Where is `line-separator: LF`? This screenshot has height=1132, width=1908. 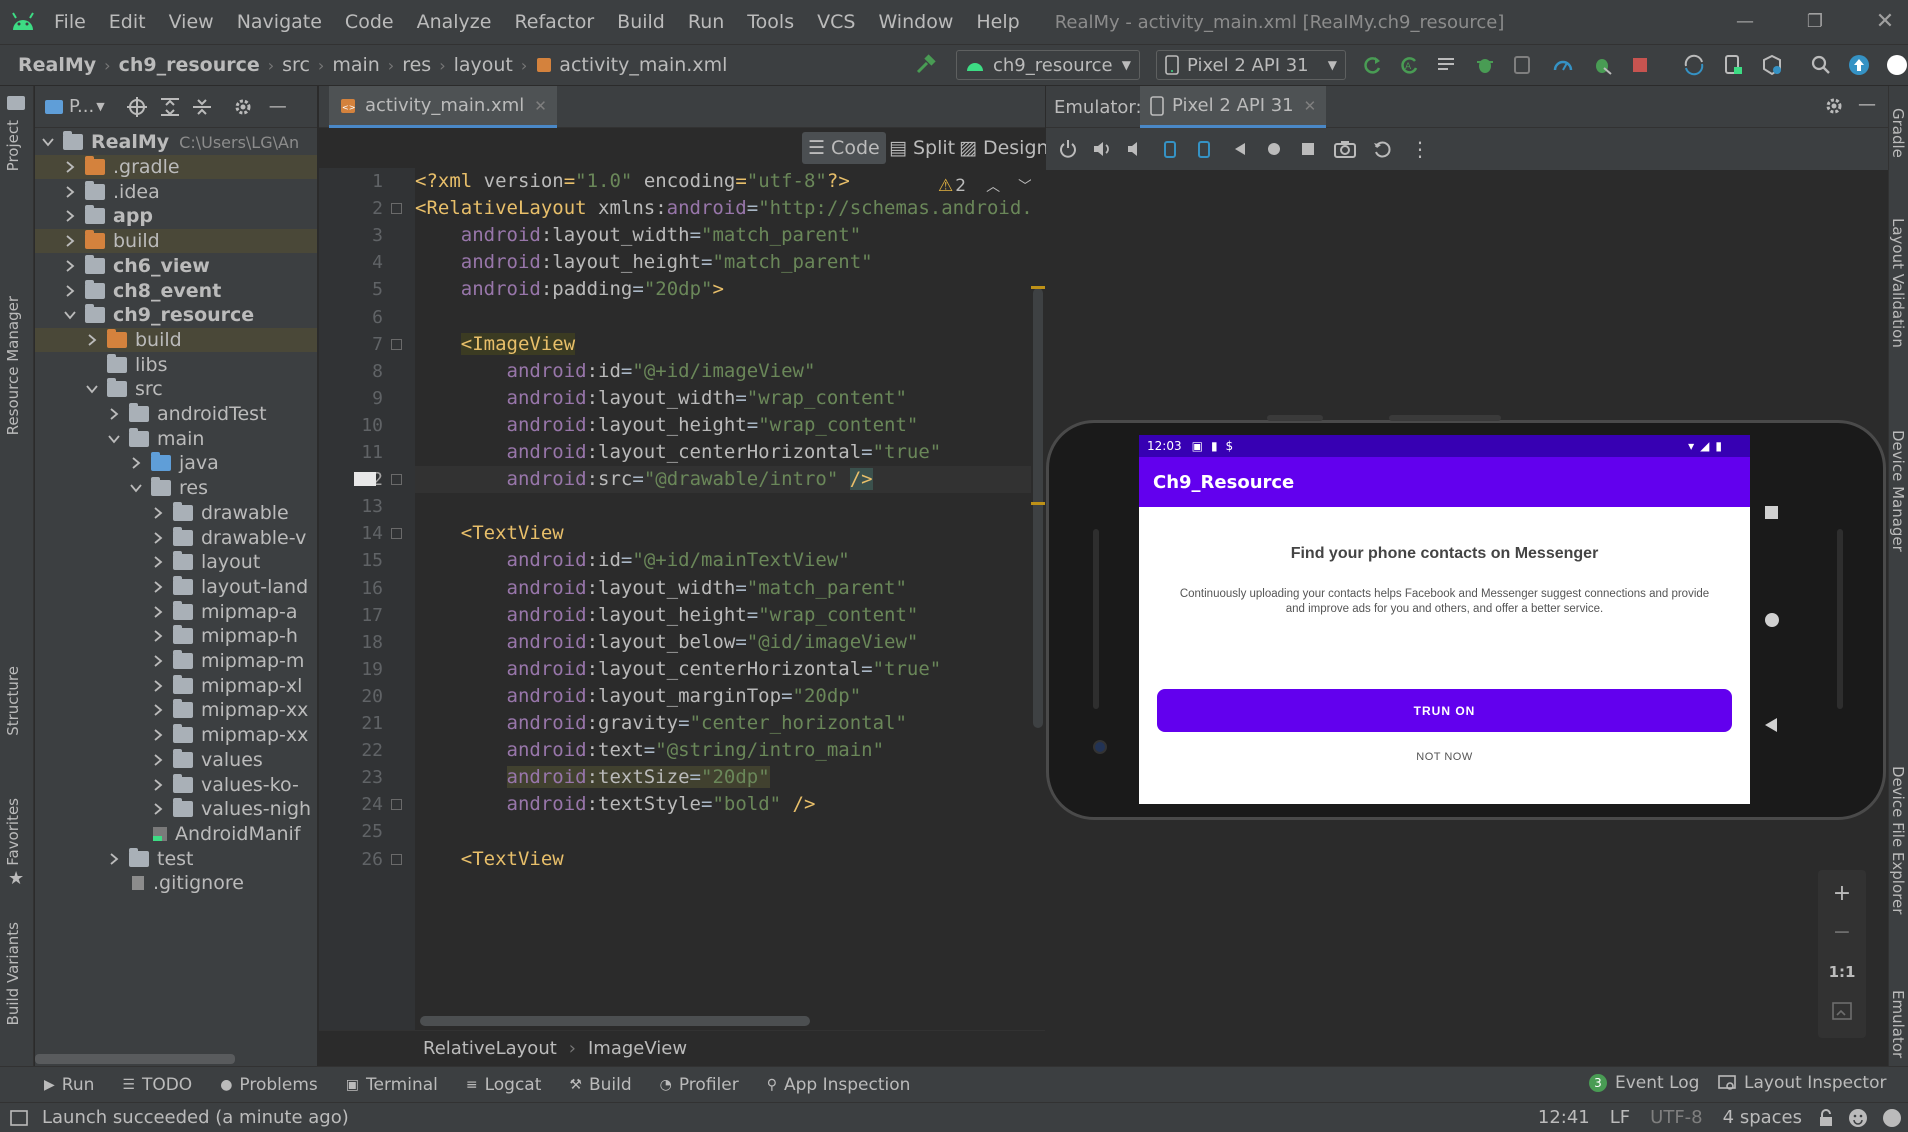 line-separator: LF is located at coordinates (1620, 1117).